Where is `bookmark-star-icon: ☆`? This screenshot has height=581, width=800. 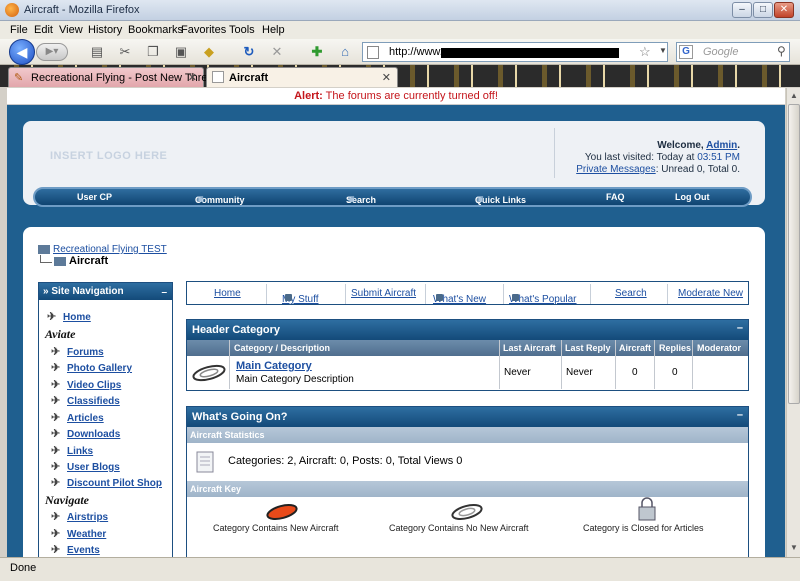 bookmark-star-icon: ☆ is located at coordinates (645, 52).